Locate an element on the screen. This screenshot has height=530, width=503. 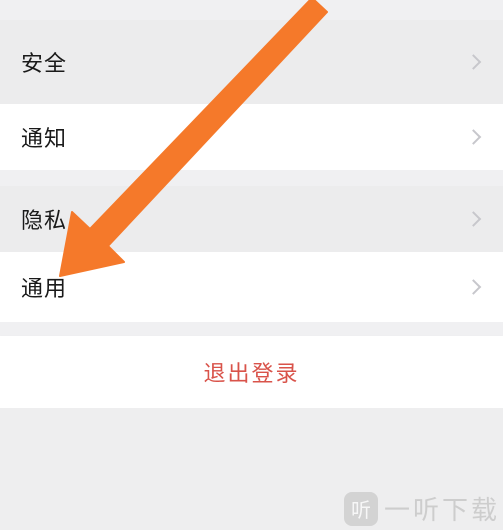
settings-item-label: 通用 is located at coordinates (44, 288).